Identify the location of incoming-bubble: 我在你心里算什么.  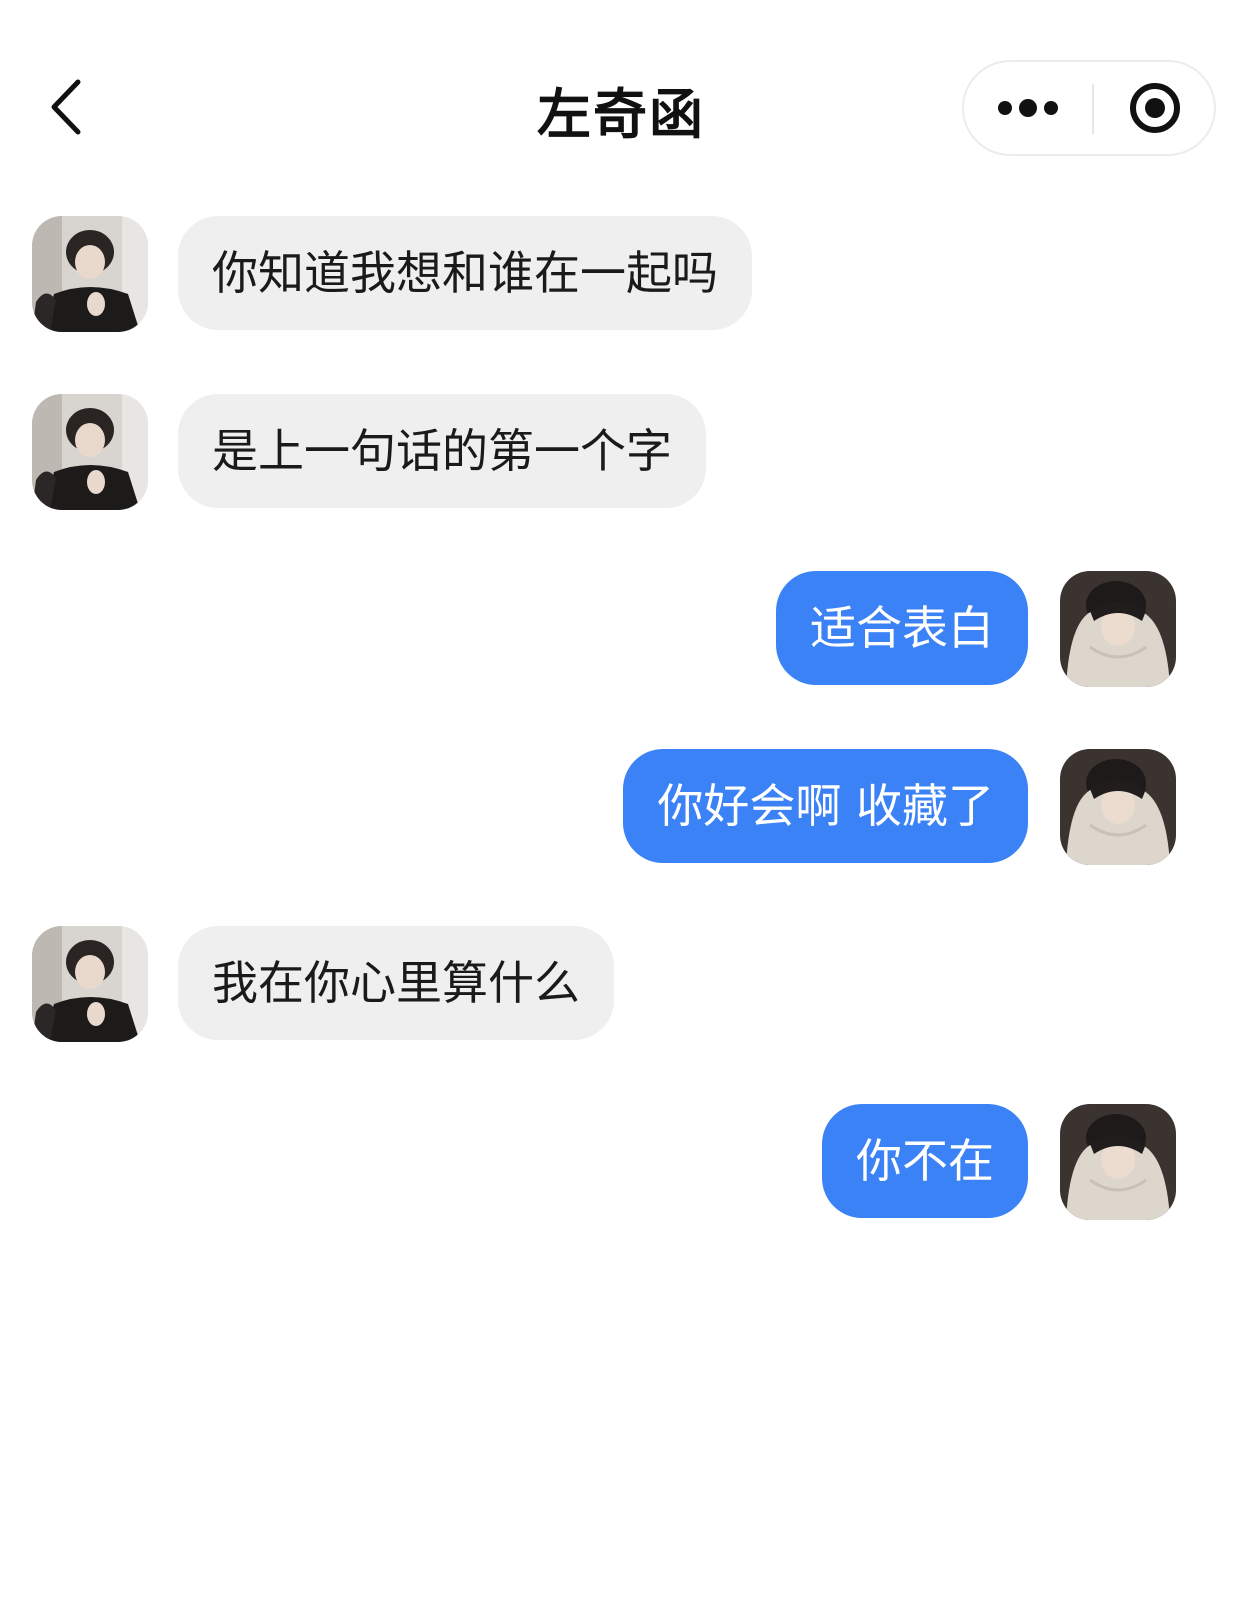
(396, 983).